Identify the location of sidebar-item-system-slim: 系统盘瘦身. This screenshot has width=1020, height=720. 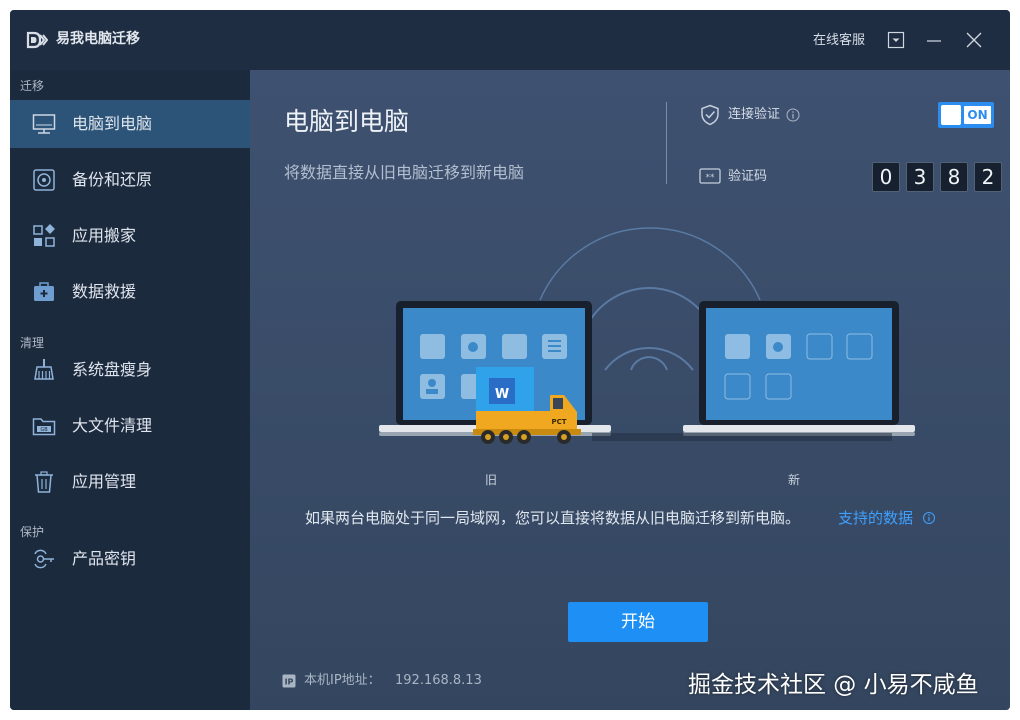
(130, 370).